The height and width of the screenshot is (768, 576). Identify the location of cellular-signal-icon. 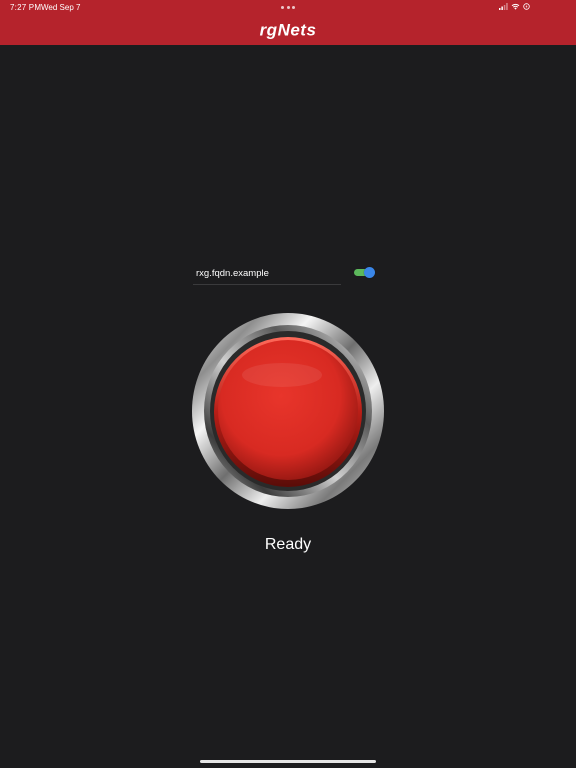
(503, 6).